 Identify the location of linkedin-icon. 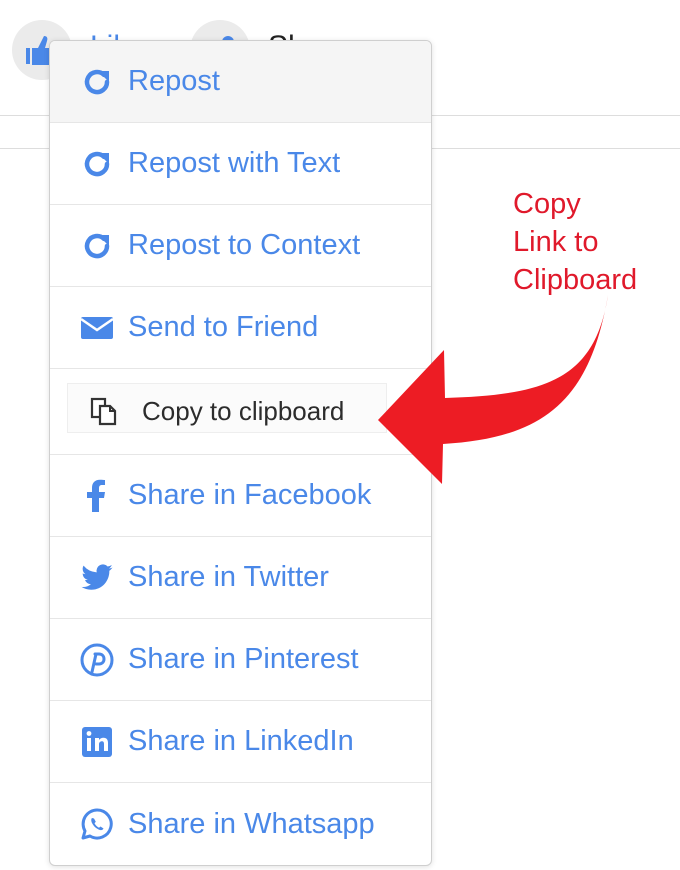
(97, 742).